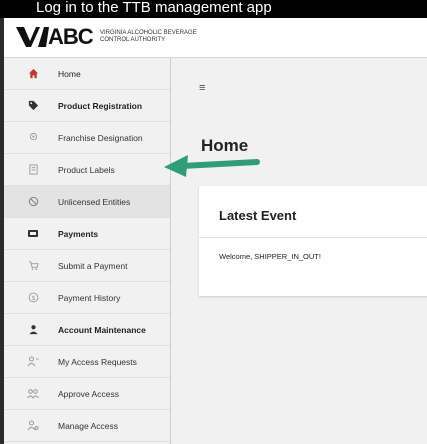 Image resolution: width=427 pixels, height=444 pixels. I want to click on person-icon, so click(33, 330).